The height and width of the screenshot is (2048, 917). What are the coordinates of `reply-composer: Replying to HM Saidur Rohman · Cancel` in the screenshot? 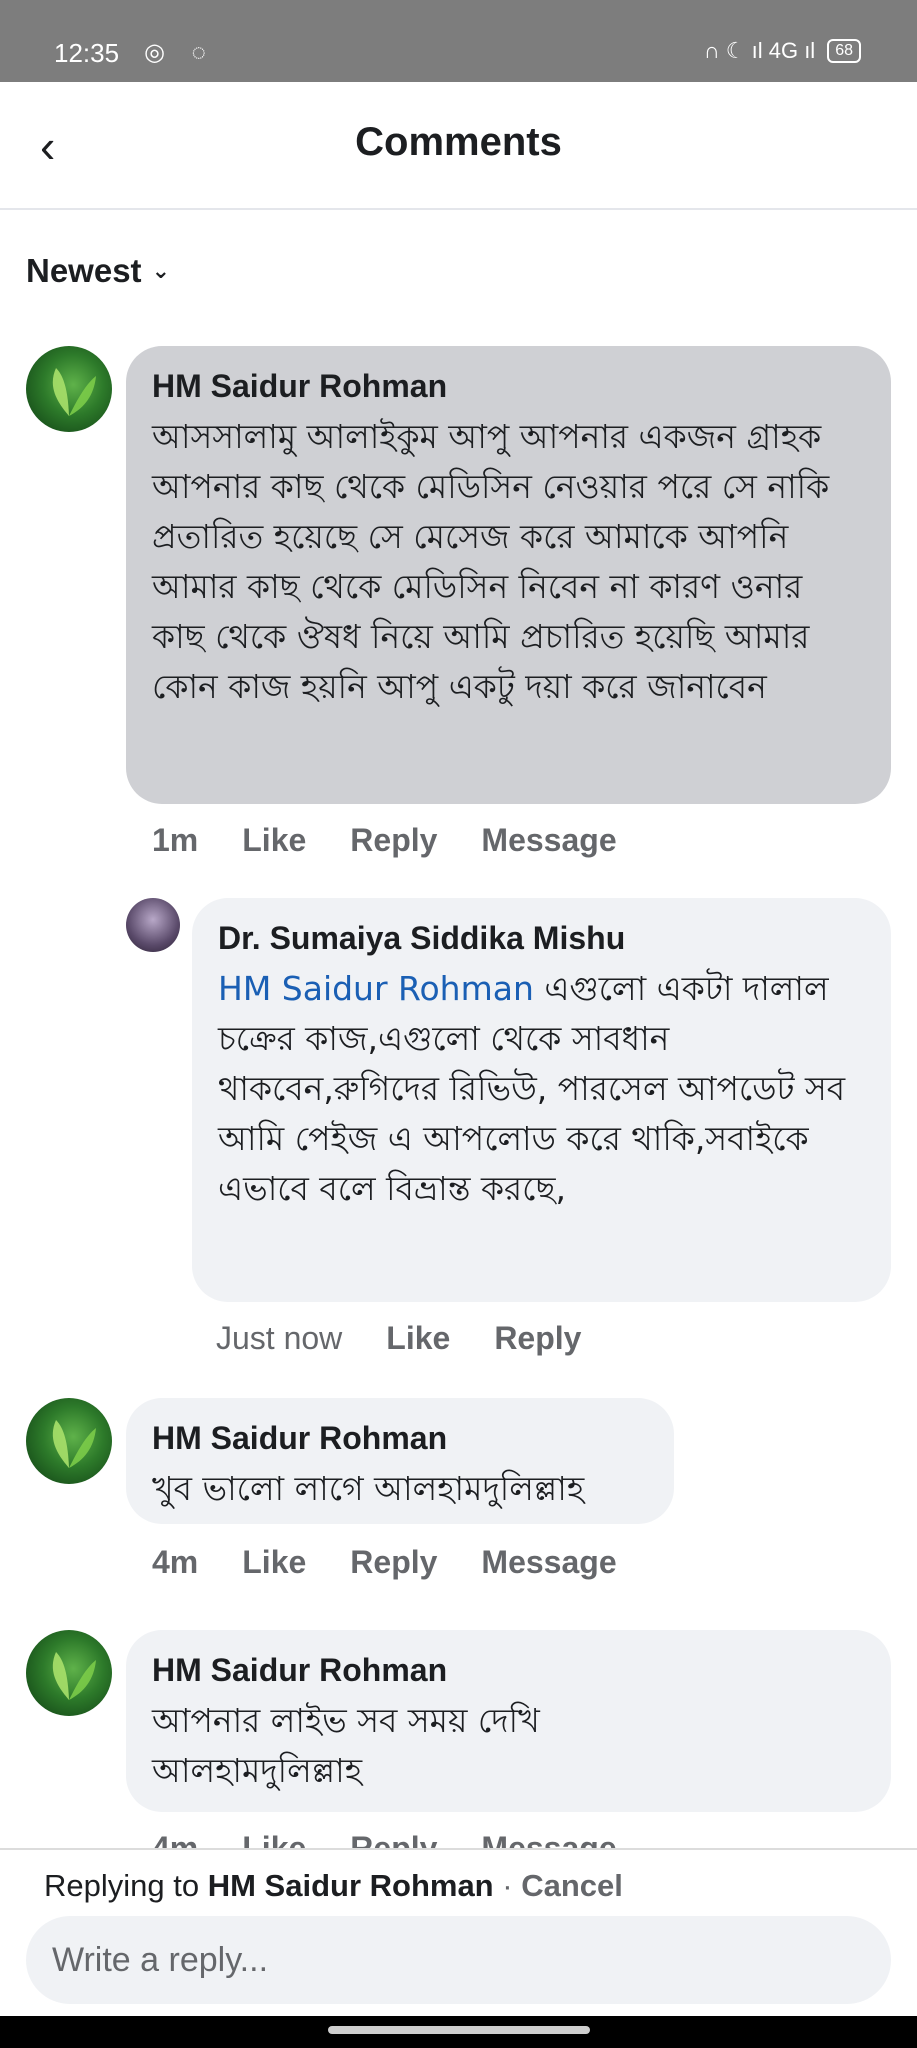 It's located at (458, 1933).